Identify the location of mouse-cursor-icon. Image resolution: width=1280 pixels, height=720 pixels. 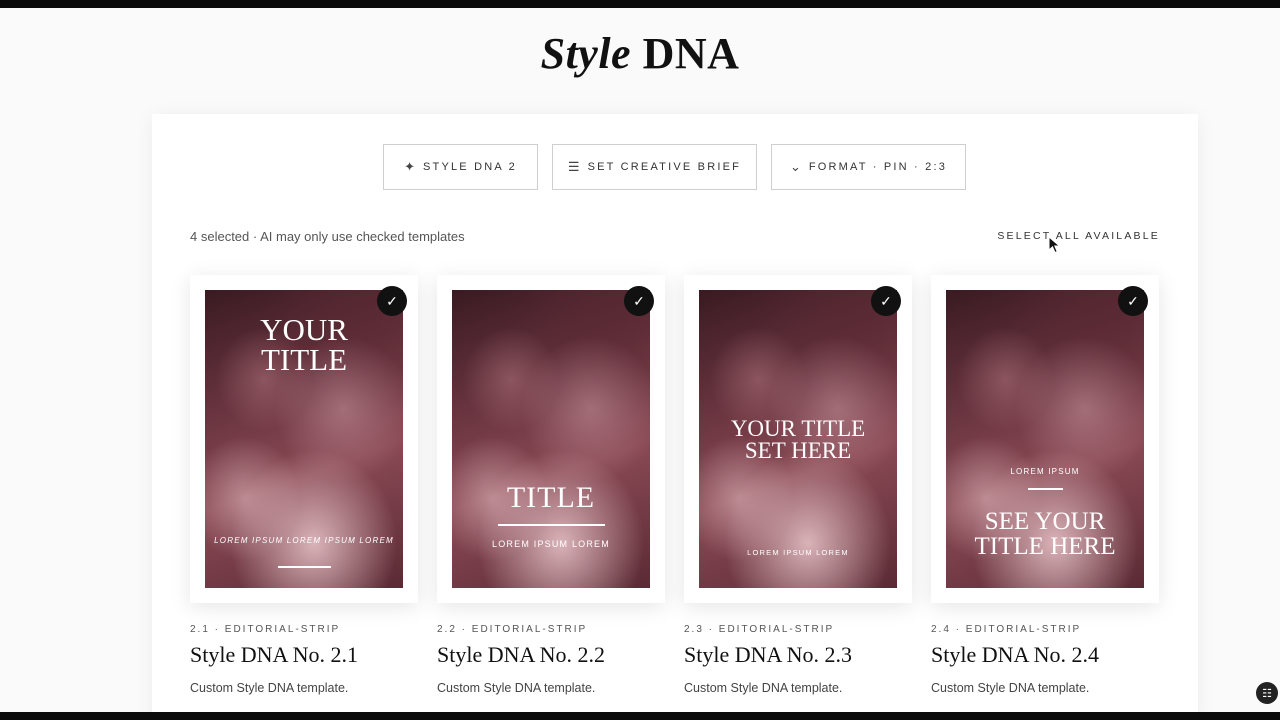
(1054, 245).